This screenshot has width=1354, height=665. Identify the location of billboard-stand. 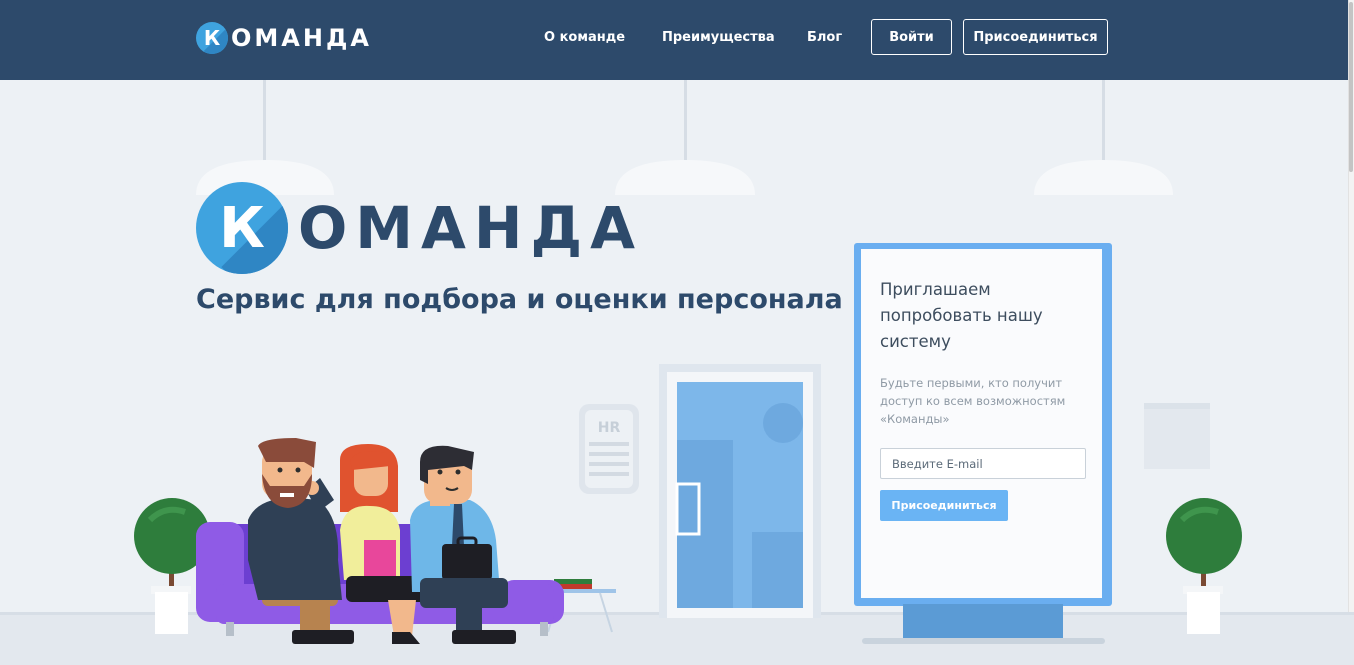
(983, 622).